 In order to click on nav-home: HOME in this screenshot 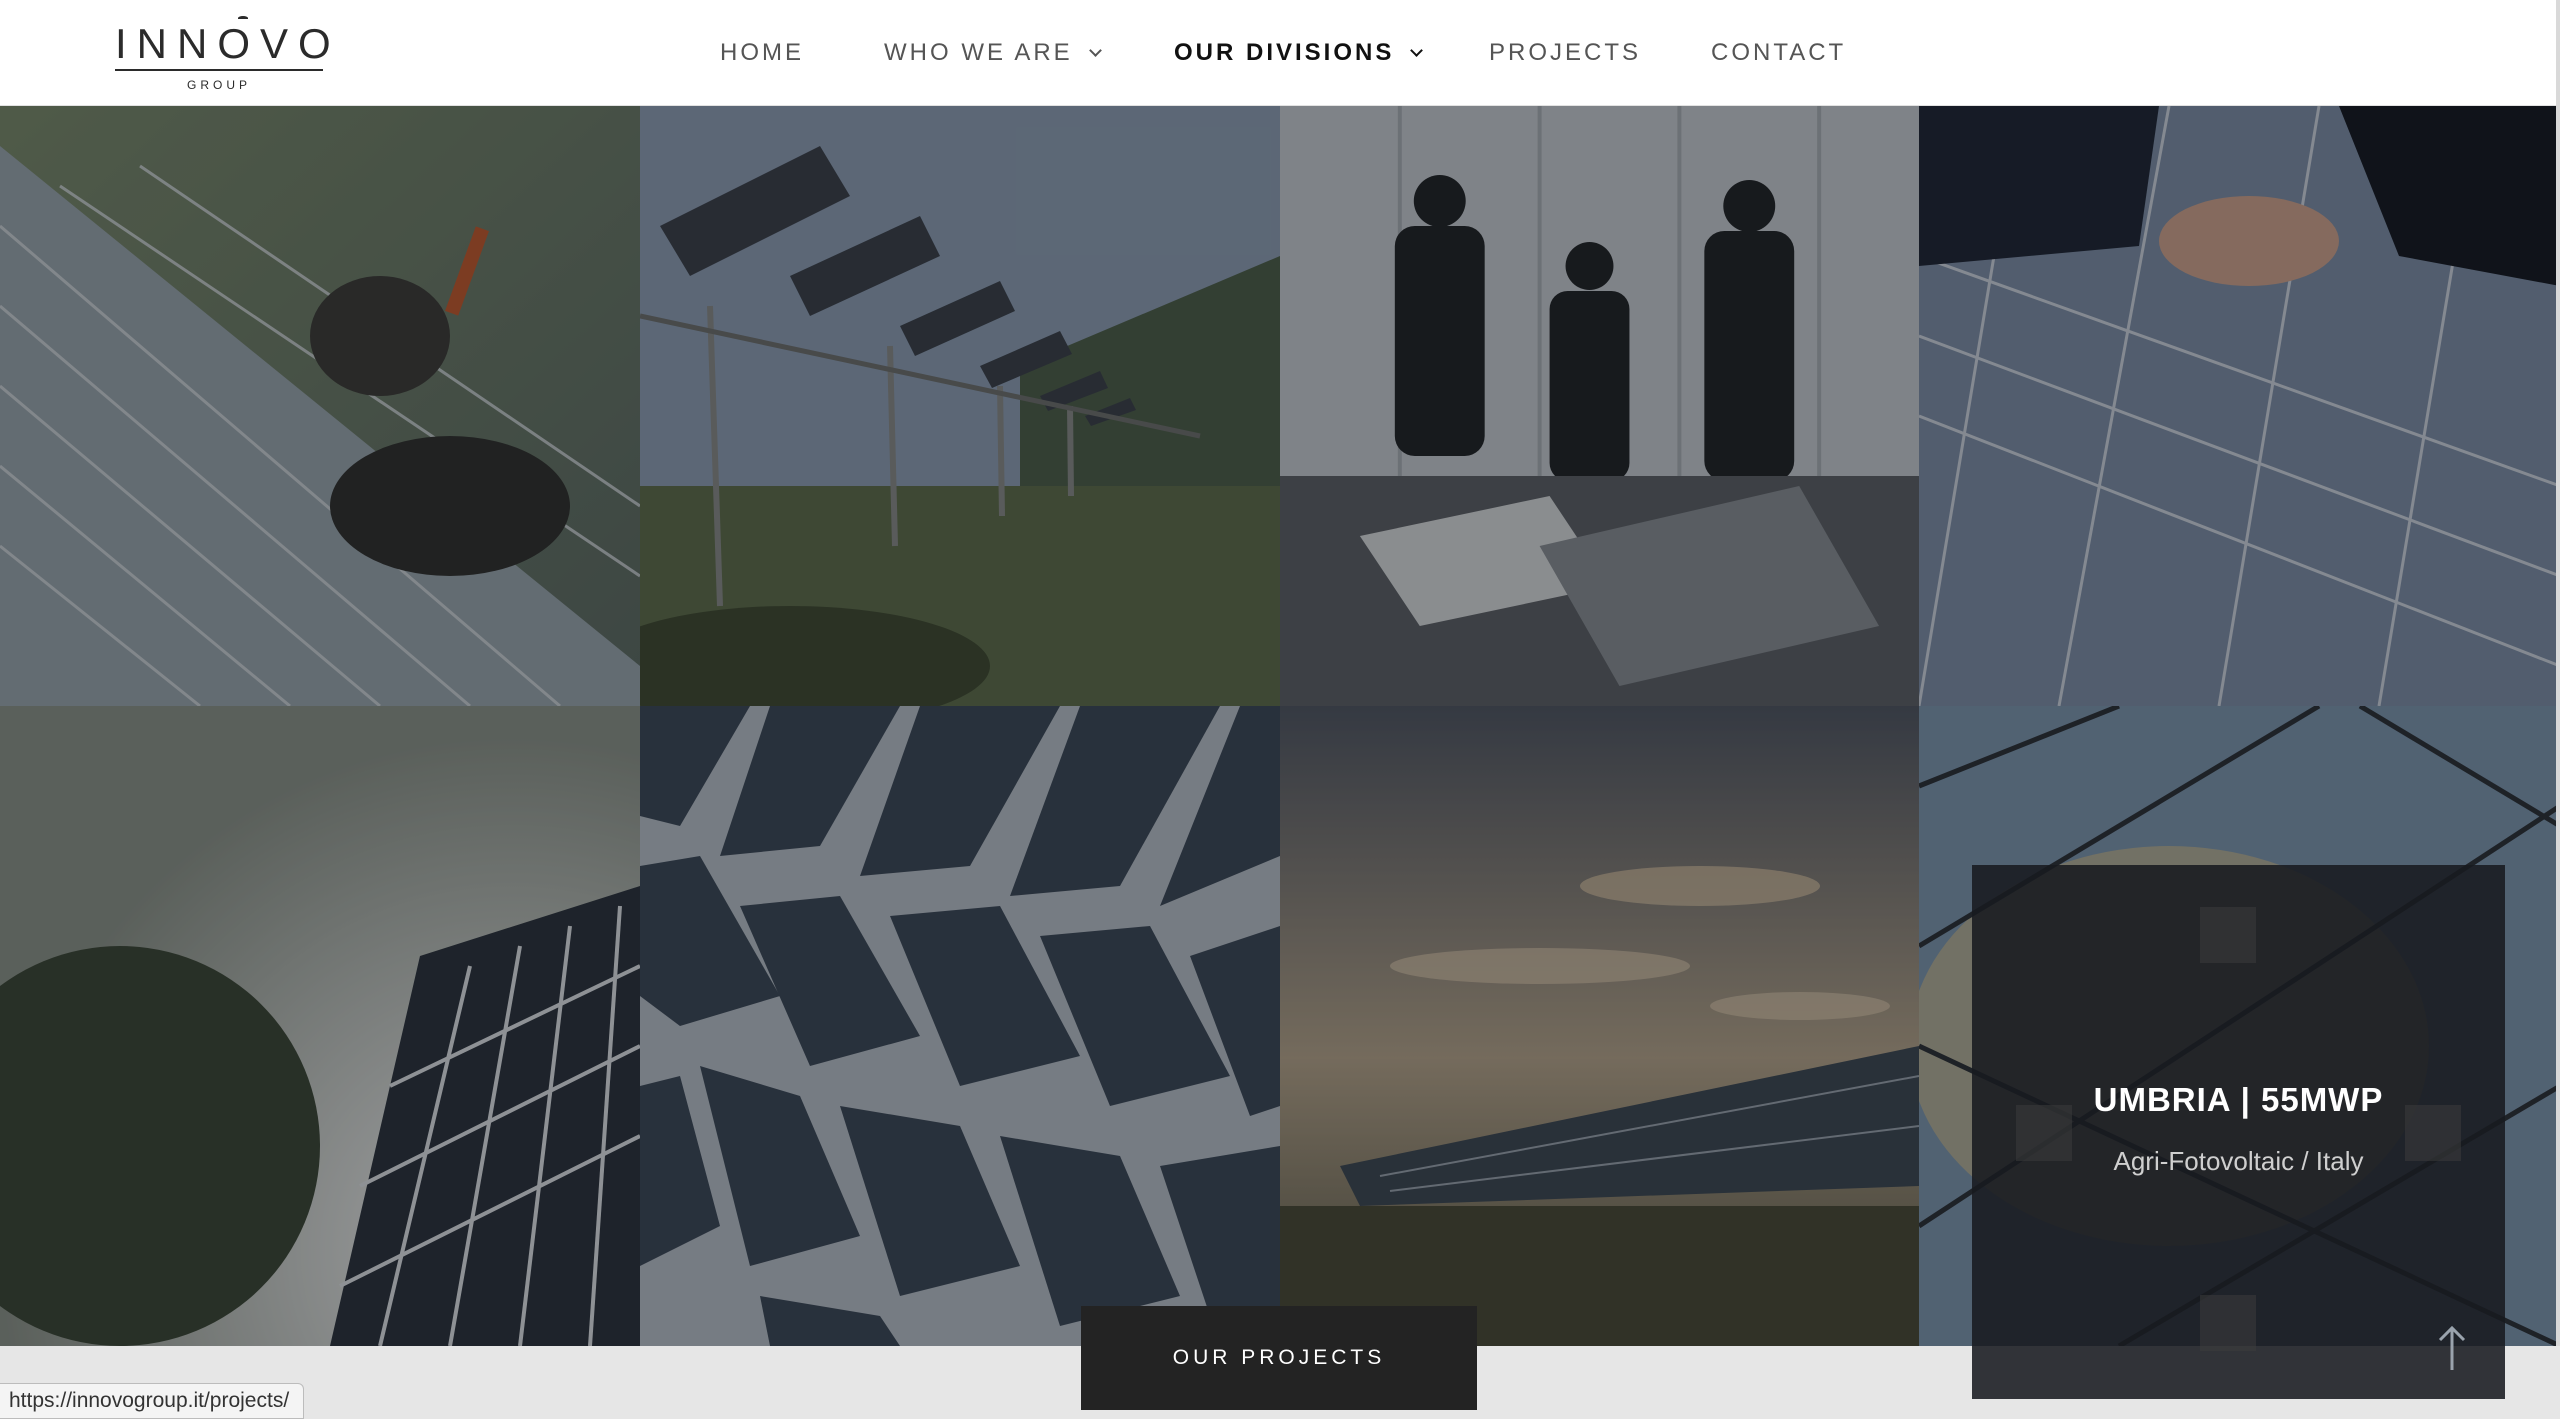, I will do `click(762, 53)`.